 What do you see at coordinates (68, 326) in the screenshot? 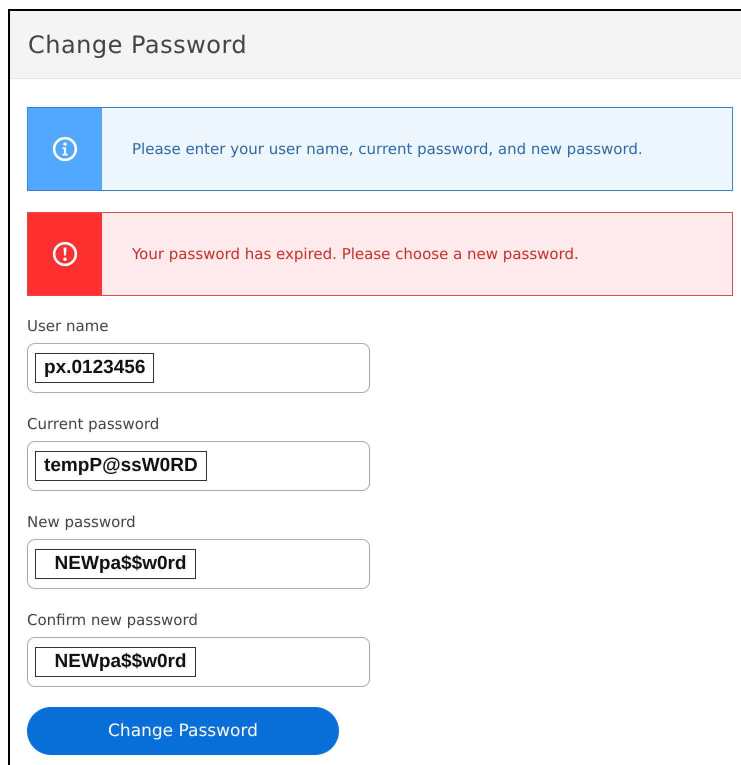
I see `field-label: User name` at bounding box center [68, 326].